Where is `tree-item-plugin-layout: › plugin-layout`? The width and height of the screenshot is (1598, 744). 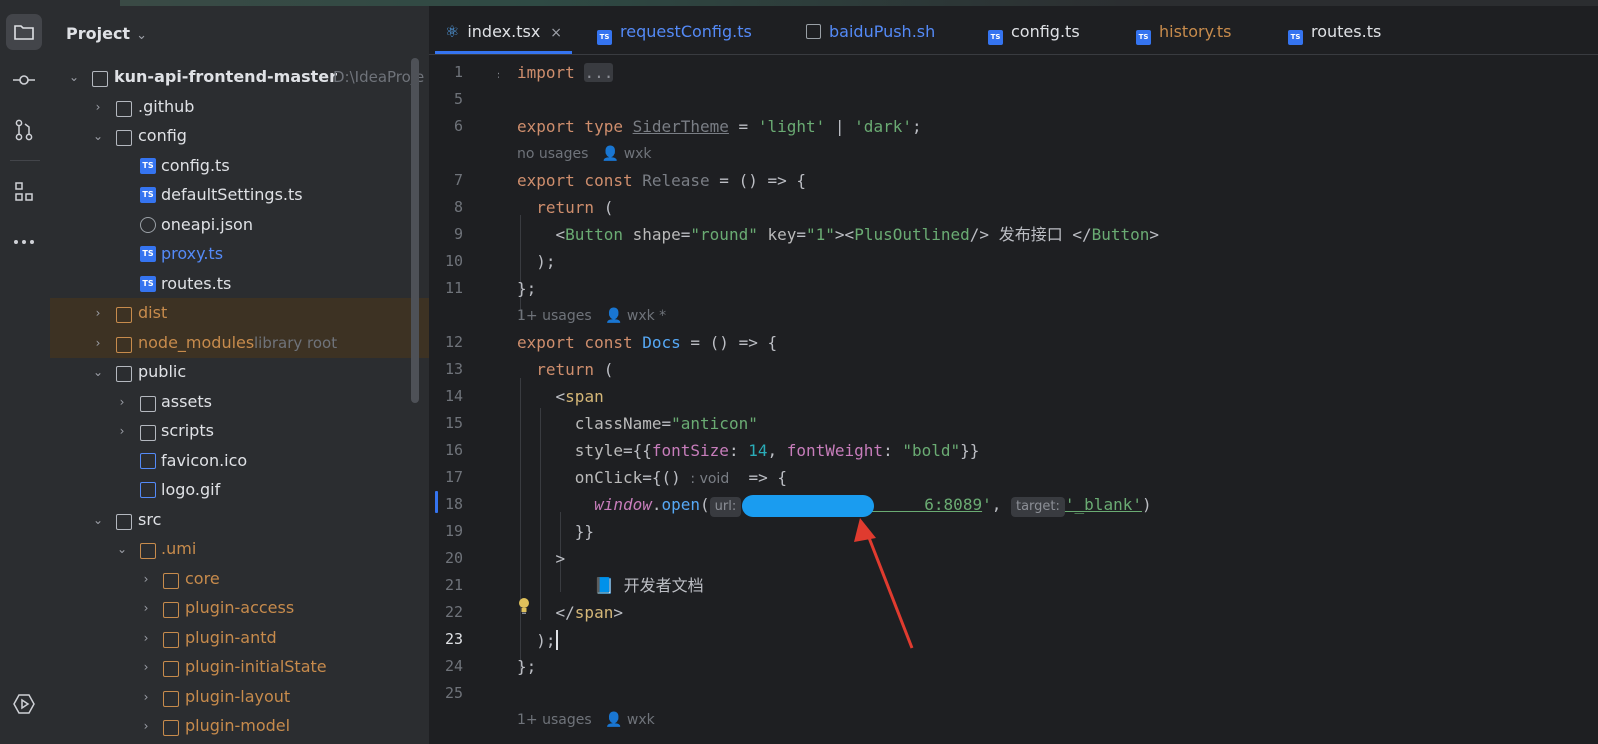
tree-item-plugin-layout: › plugin-layout is located at coordinates (239, 697).